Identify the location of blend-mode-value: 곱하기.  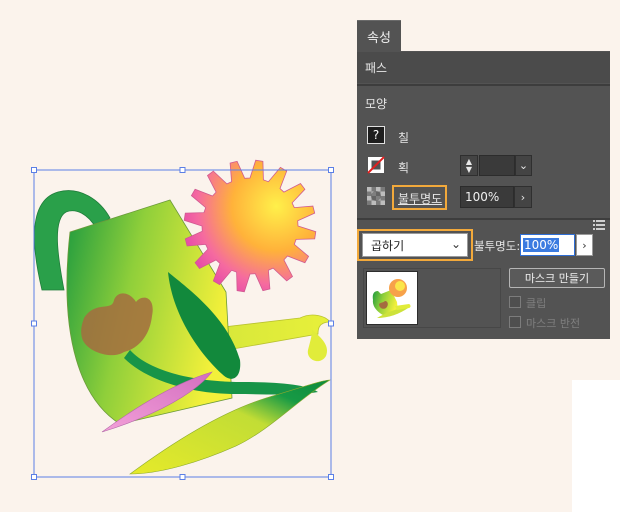
(388, 245).